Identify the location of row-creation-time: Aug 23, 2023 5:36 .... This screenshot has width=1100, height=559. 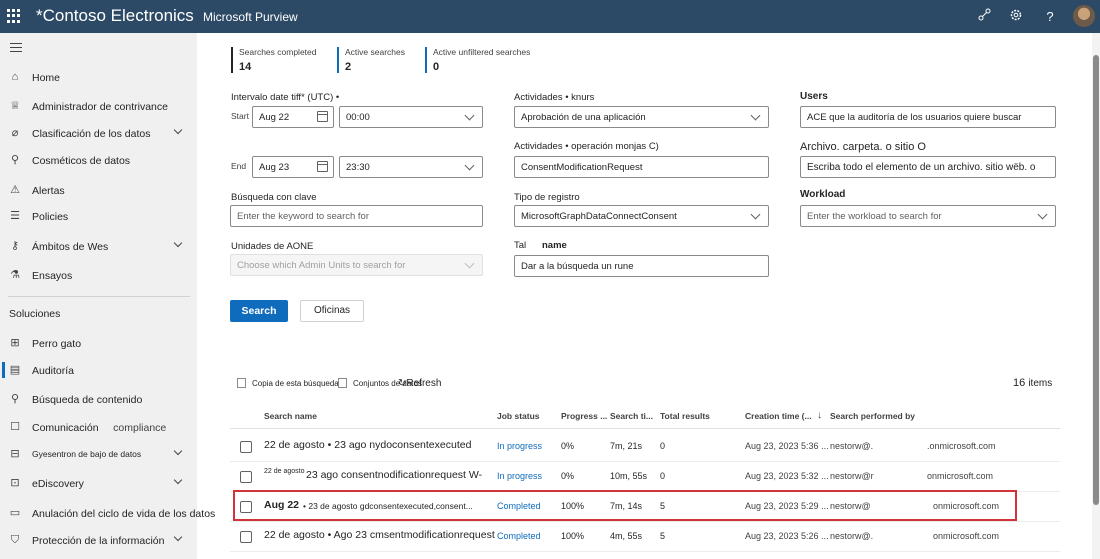
(787, 446).